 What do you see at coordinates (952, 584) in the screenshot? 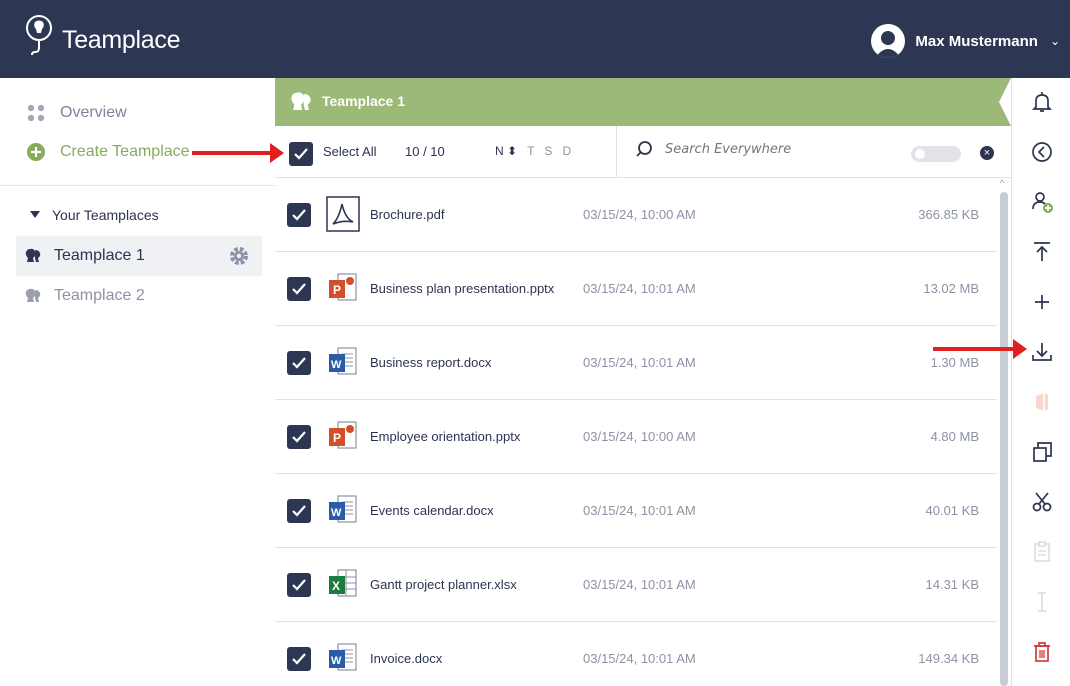
I see `file-size: 14.31 KB` at bounding box center [952, 584].